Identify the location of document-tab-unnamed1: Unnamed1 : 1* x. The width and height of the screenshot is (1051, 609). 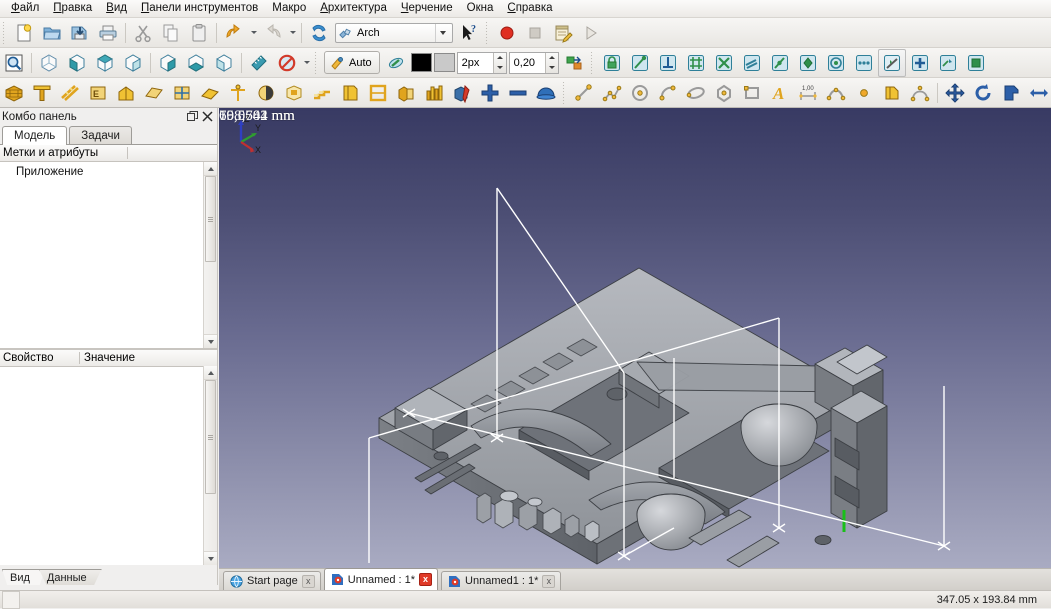
(501, 580).